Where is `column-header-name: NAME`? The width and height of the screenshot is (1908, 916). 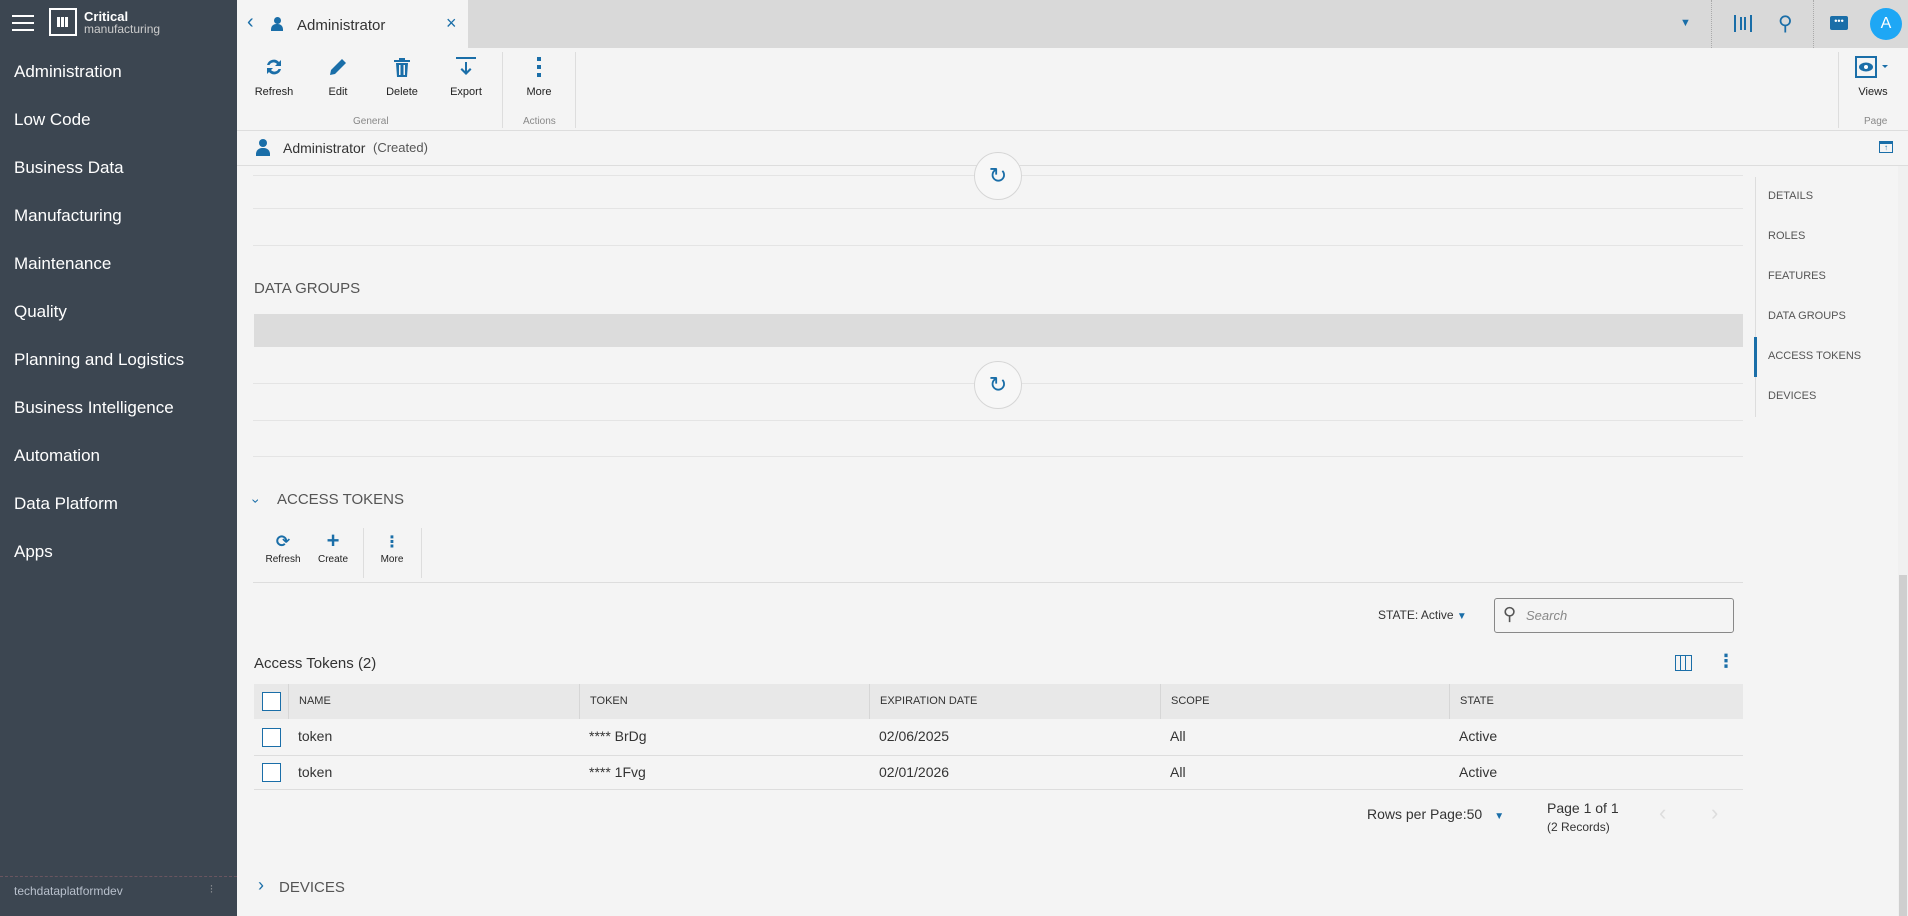 column-header-name: NAME is located at coordinates (433, 701).